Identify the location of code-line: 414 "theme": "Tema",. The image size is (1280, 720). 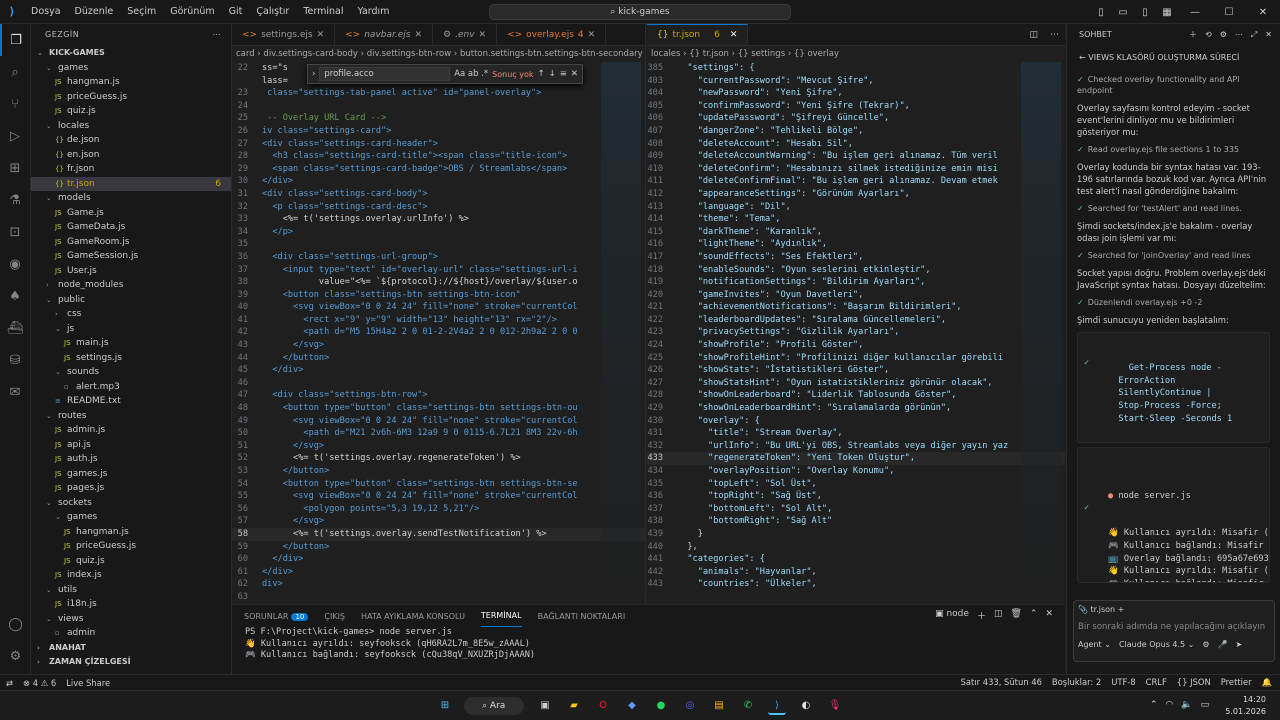
(856, 219).